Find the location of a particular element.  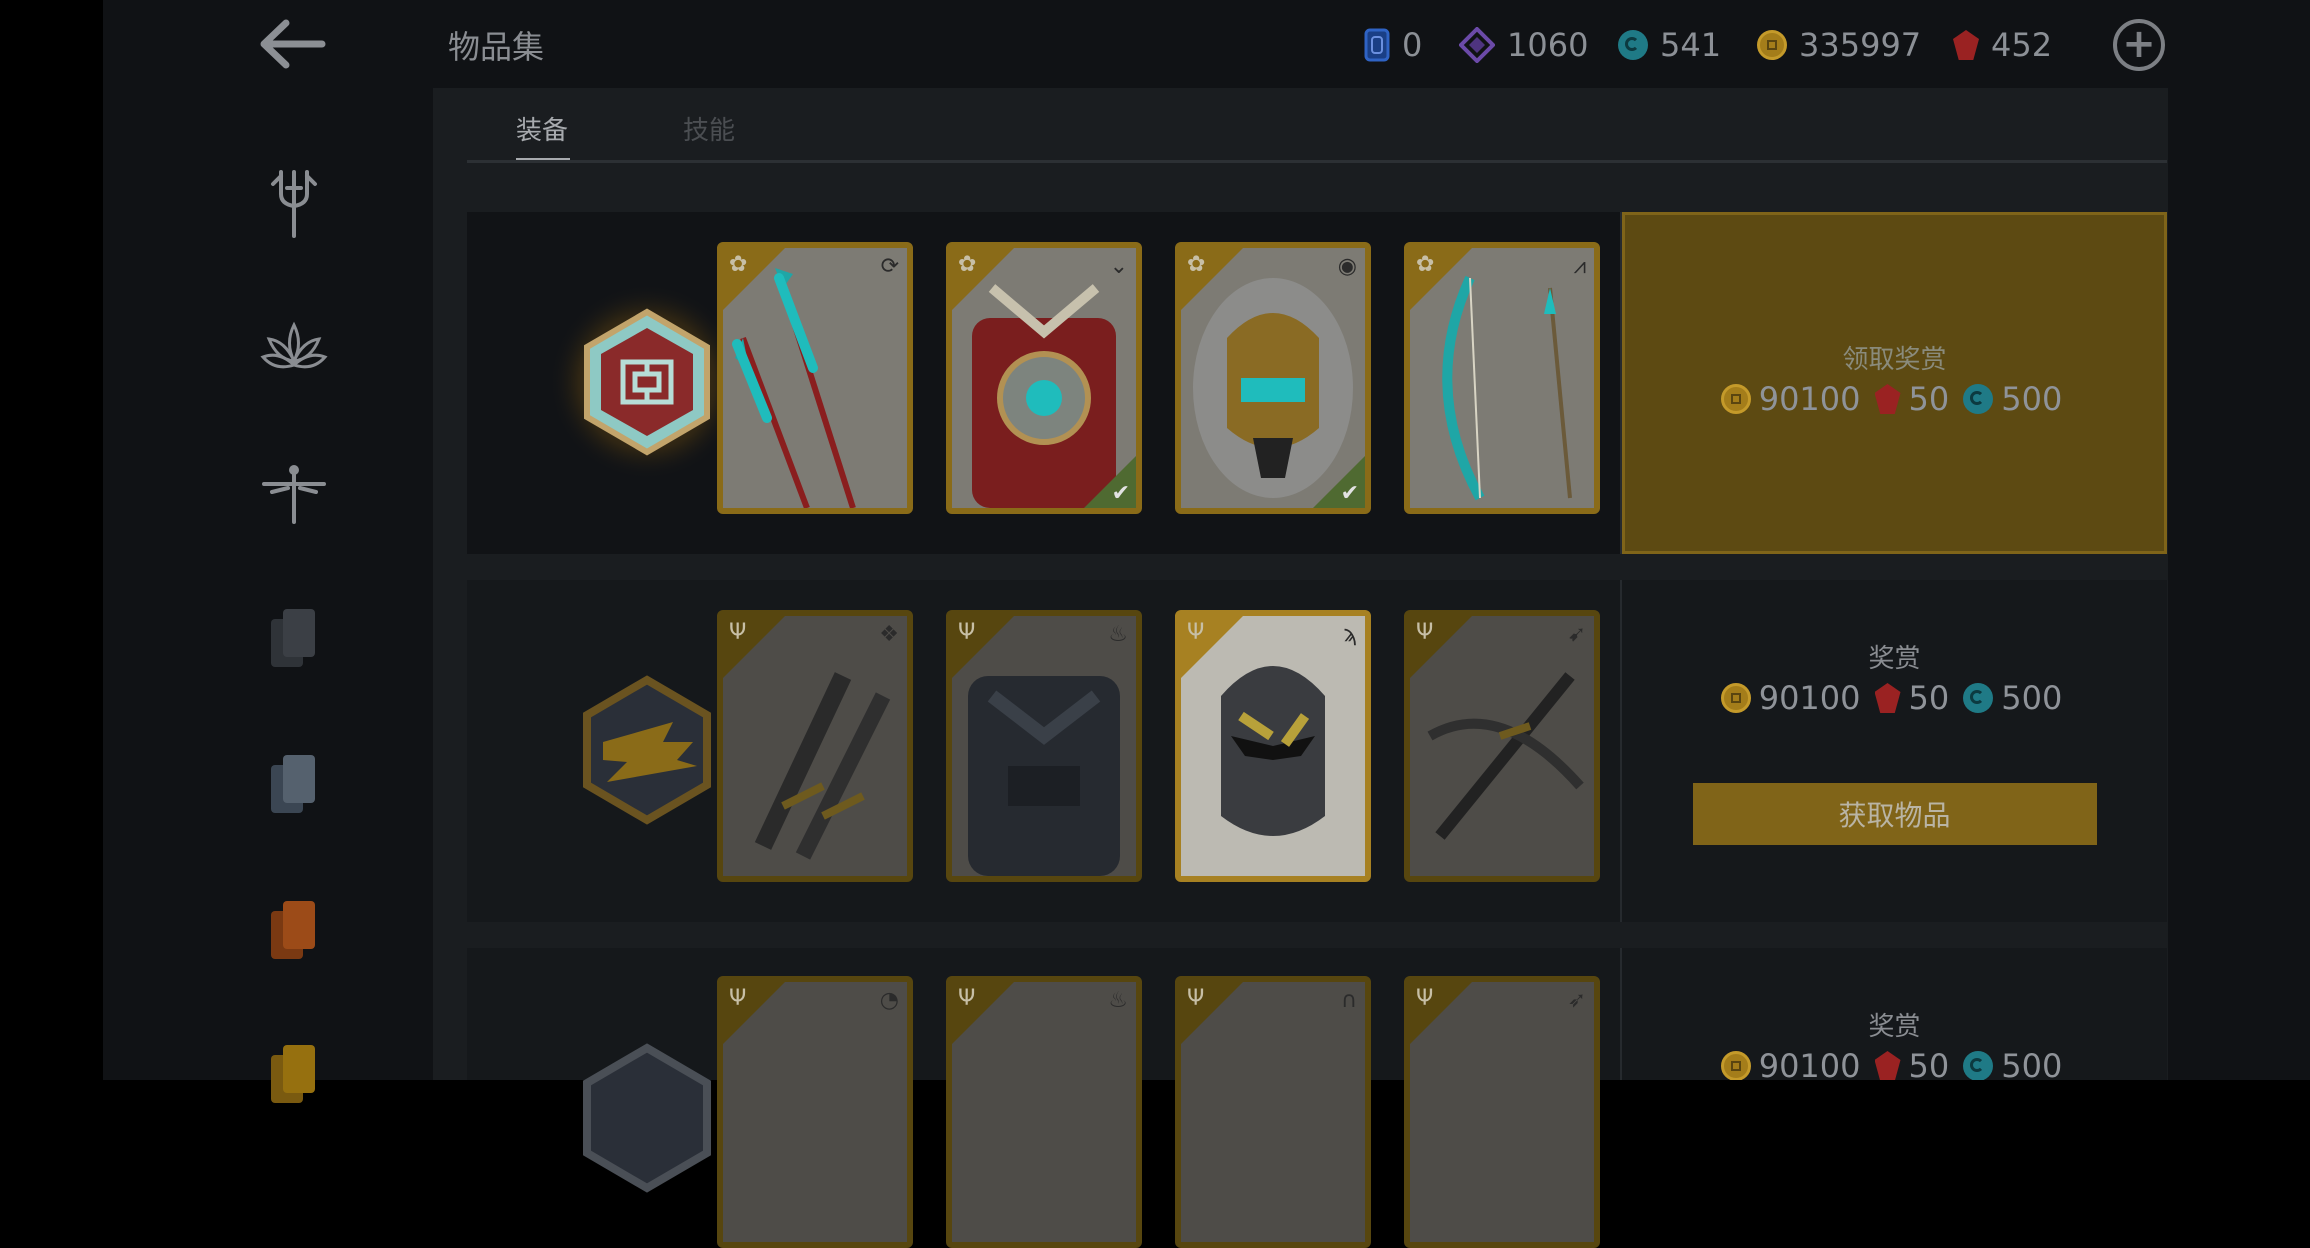

sidebar-item-cards-gold is located at coordinates (294, 1074).